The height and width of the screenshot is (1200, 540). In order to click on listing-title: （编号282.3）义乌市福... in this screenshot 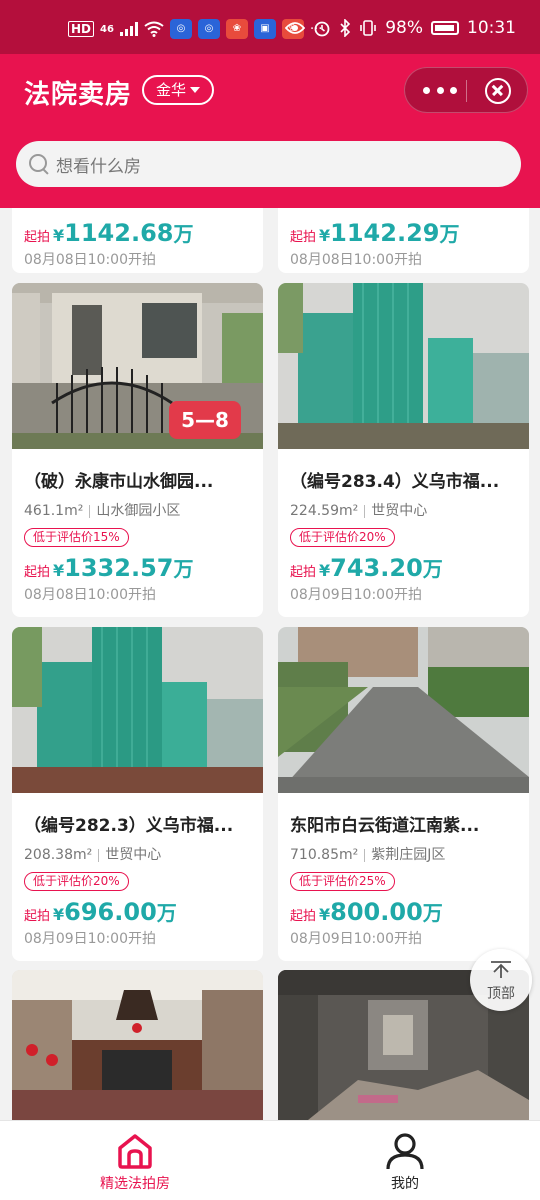, I will do `click(129, 826)`.